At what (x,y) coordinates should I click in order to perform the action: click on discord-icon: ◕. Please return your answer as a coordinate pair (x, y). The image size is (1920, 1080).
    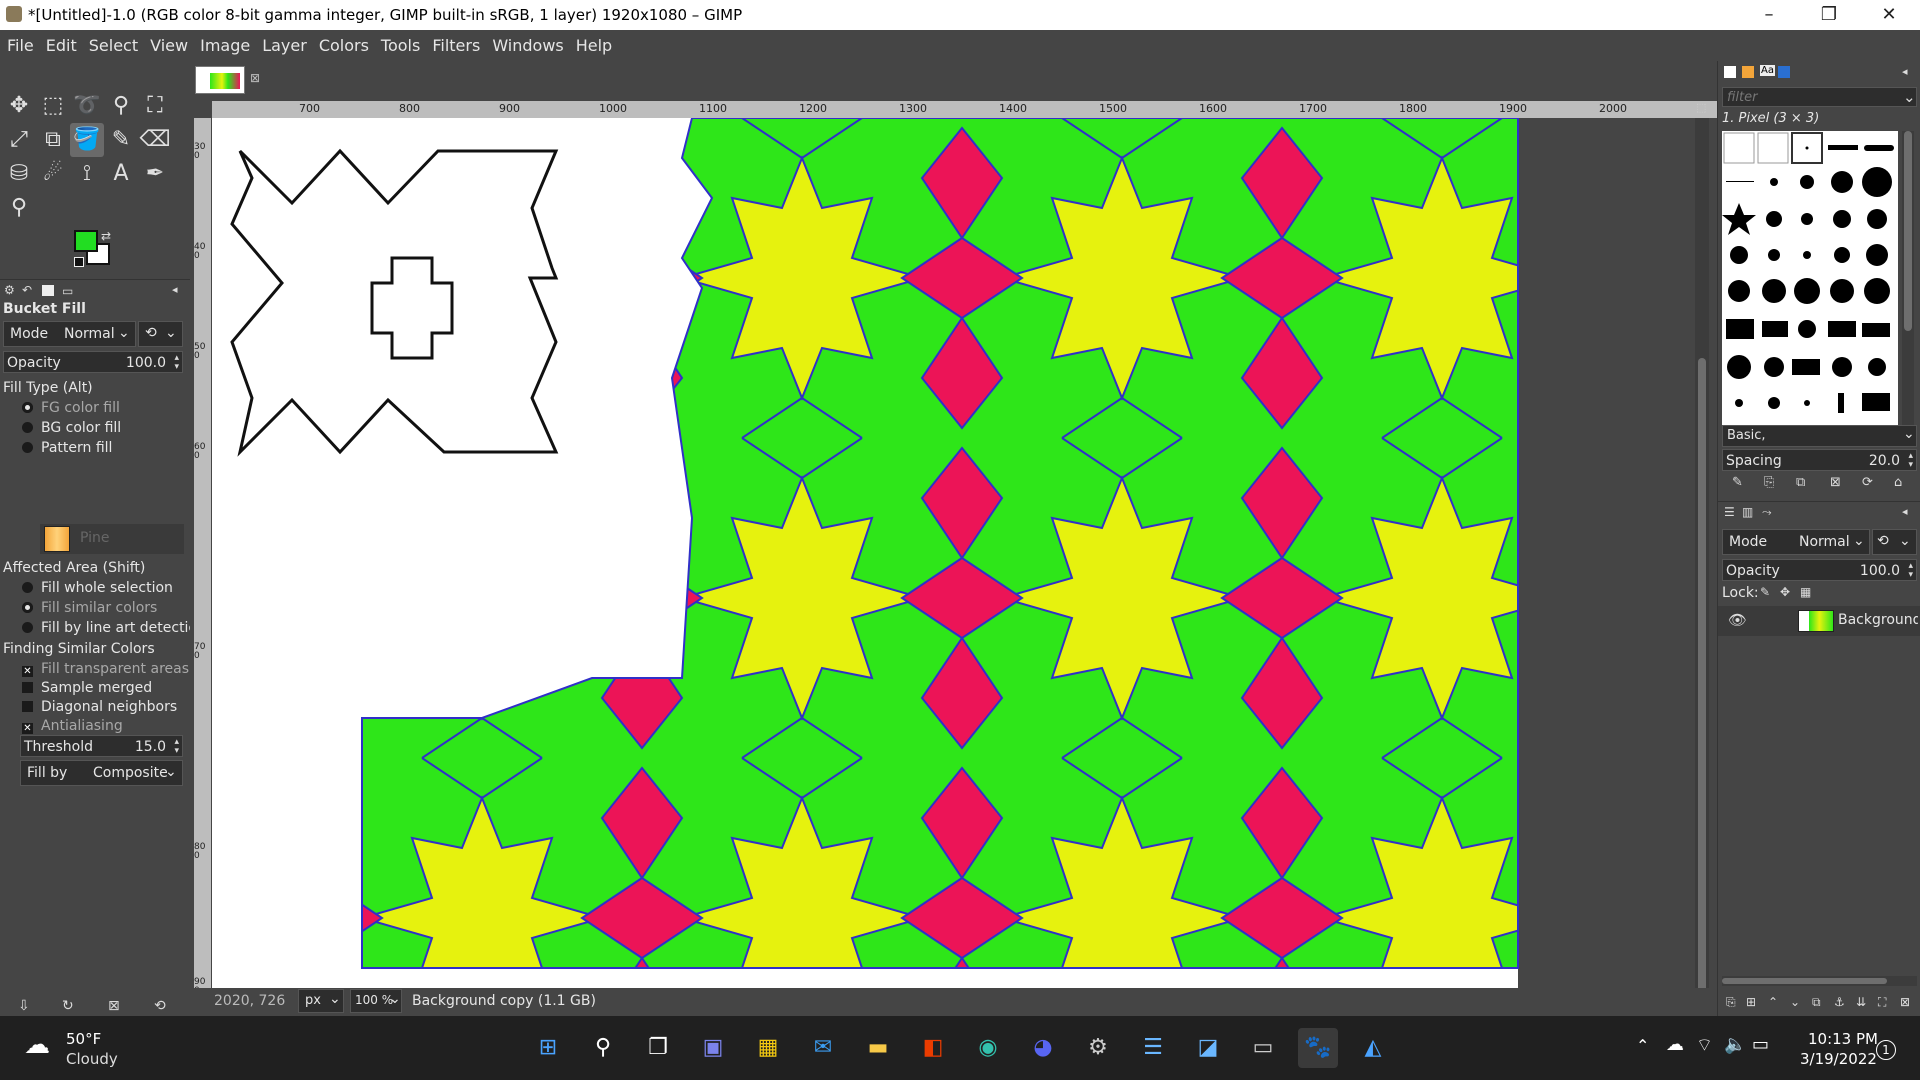
    Looking at the image, I should click on (1043, 1048).